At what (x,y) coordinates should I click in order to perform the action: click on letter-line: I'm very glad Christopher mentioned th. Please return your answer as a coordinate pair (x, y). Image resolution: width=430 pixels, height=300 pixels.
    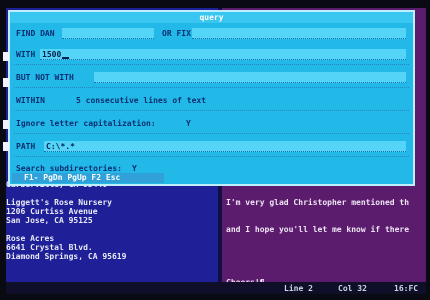
    Looking at the image, I should click on (318, 202).